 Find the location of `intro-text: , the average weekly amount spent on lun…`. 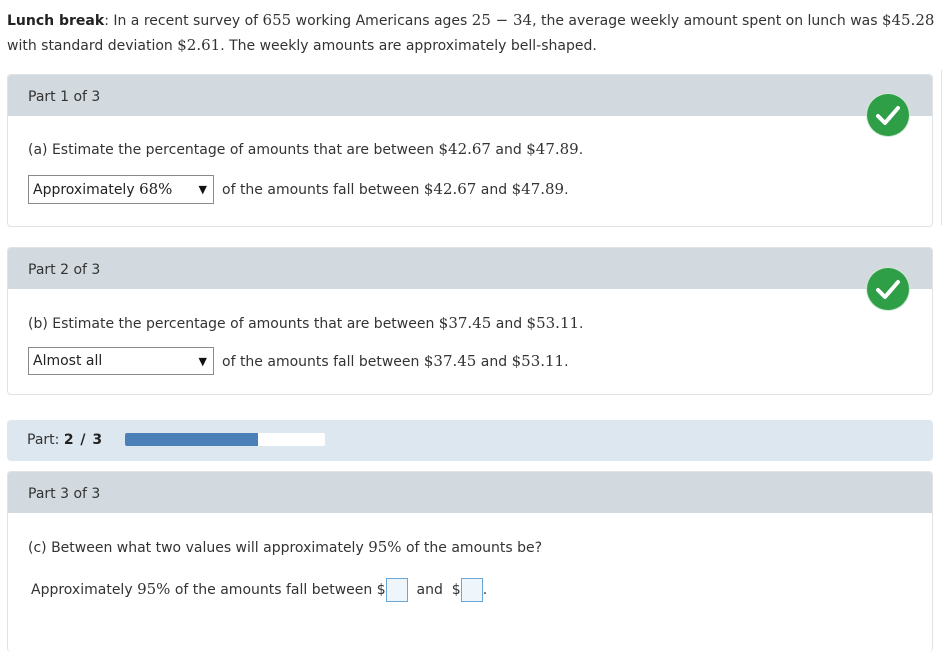

intro-text: , the average weekly amount spent on lun… is located at coordinates (707, 21).